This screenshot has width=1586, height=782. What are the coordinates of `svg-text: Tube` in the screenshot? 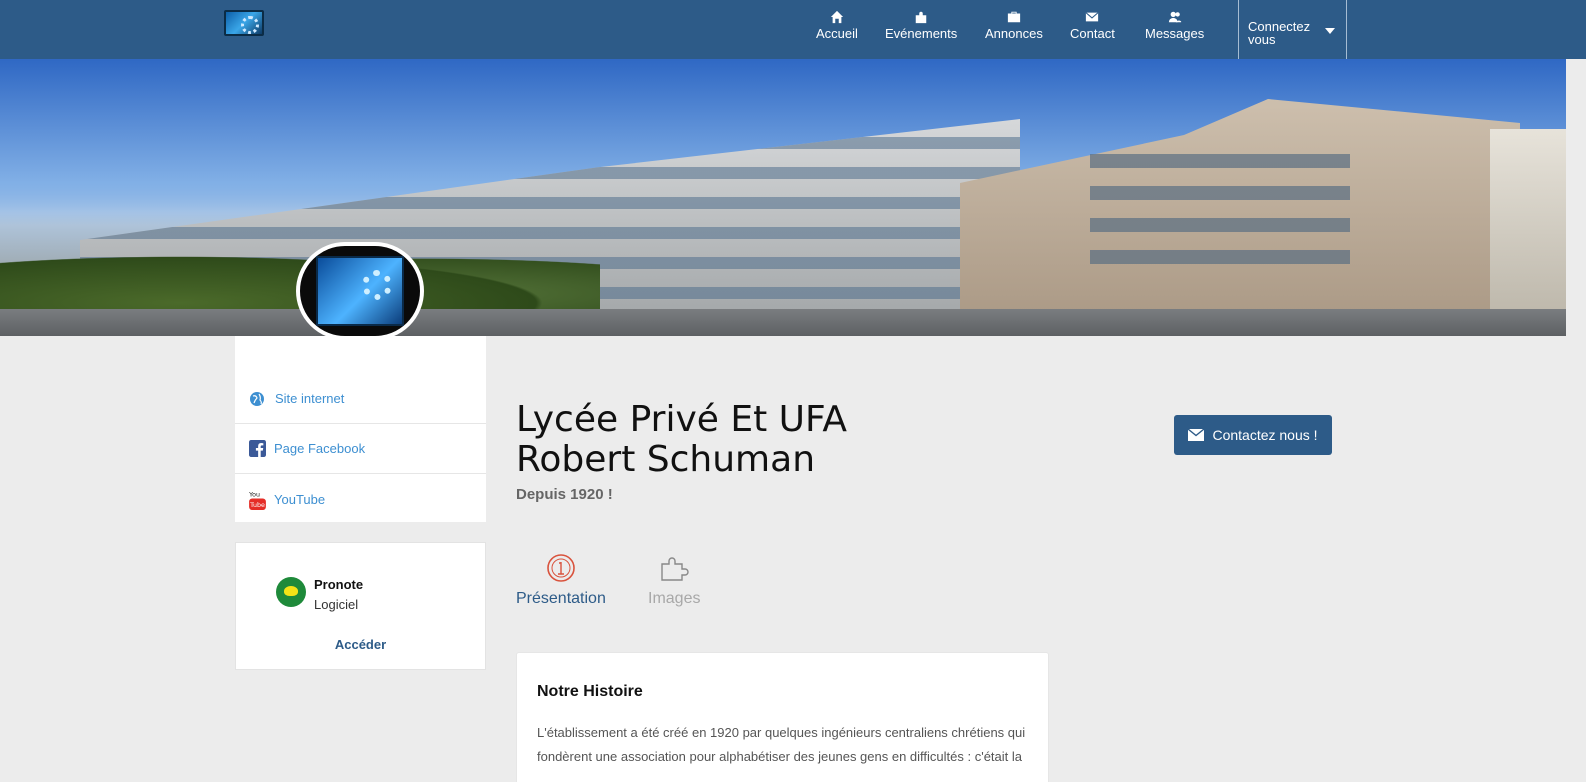 It's located at (257, 504).